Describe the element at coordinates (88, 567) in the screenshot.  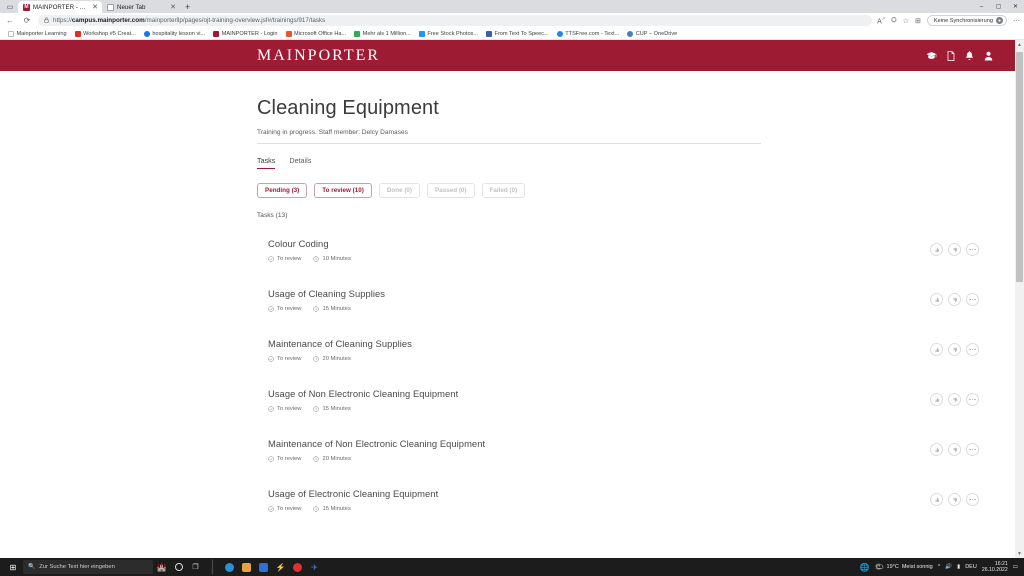
I see `taskbar-search-input: 🔍 Zur Suche Text hier eingeben` at that location.